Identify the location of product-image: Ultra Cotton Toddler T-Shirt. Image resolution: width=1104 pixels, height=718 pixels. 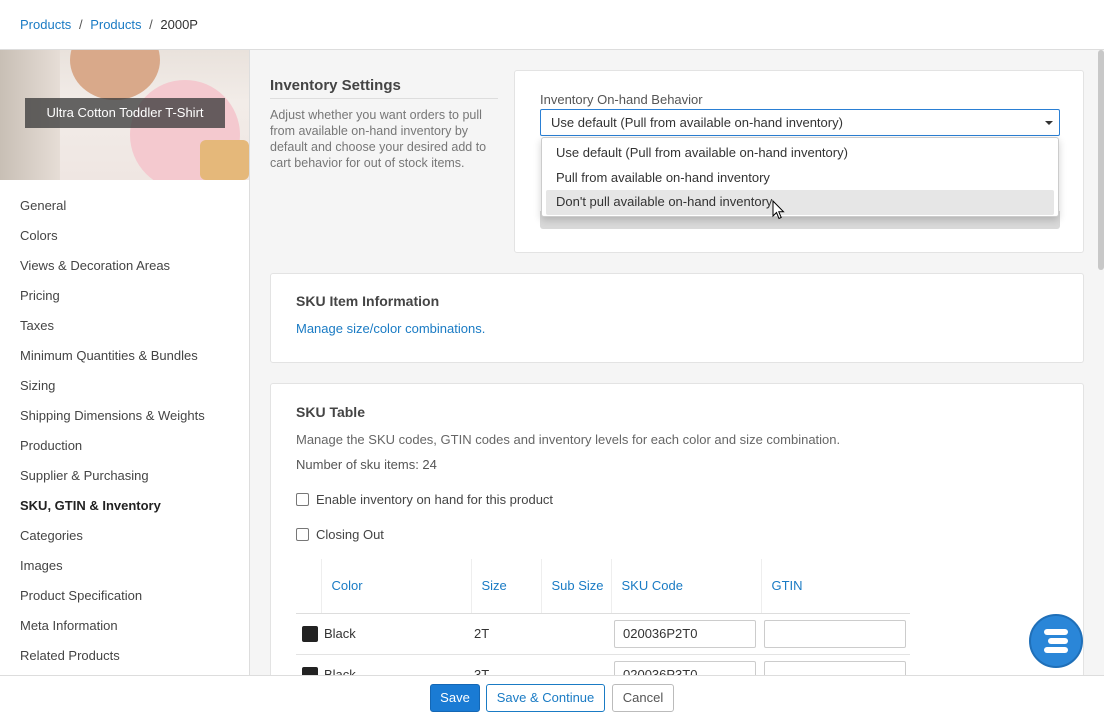
(124, 115).